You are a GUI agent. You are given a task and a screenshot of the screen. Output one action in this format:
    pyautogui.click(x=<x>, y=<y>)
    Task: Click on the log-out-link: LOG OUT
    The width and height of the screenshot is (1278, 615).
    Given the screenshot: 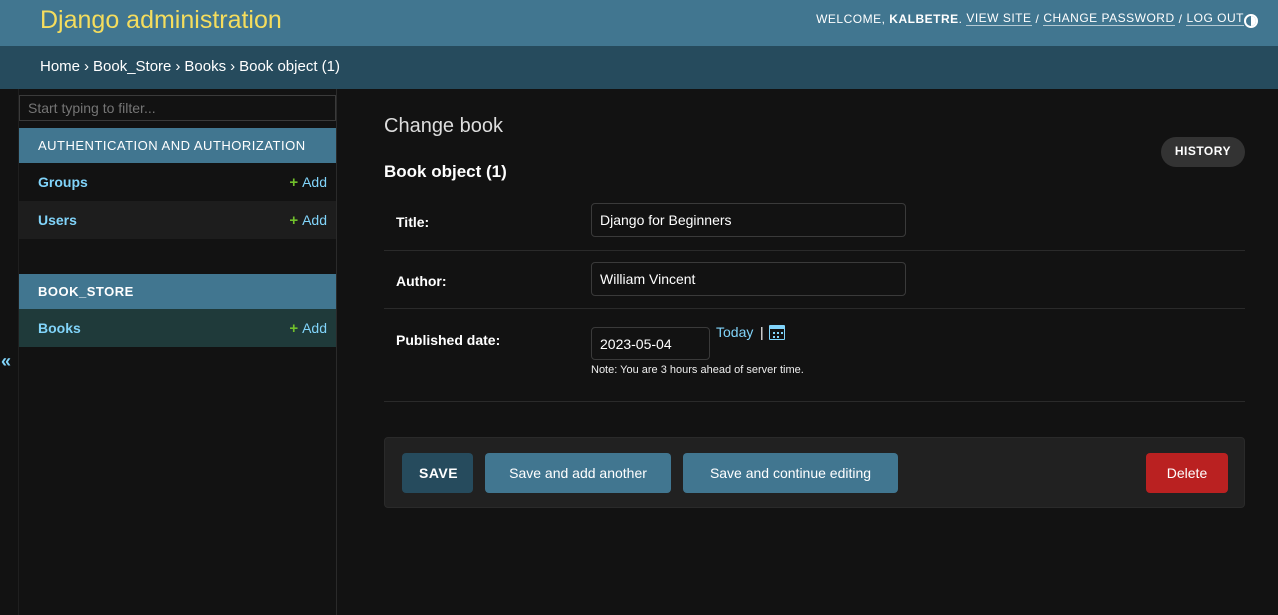 What is the action you would take?
    pyautogui.click(x=1215, y=18)
    